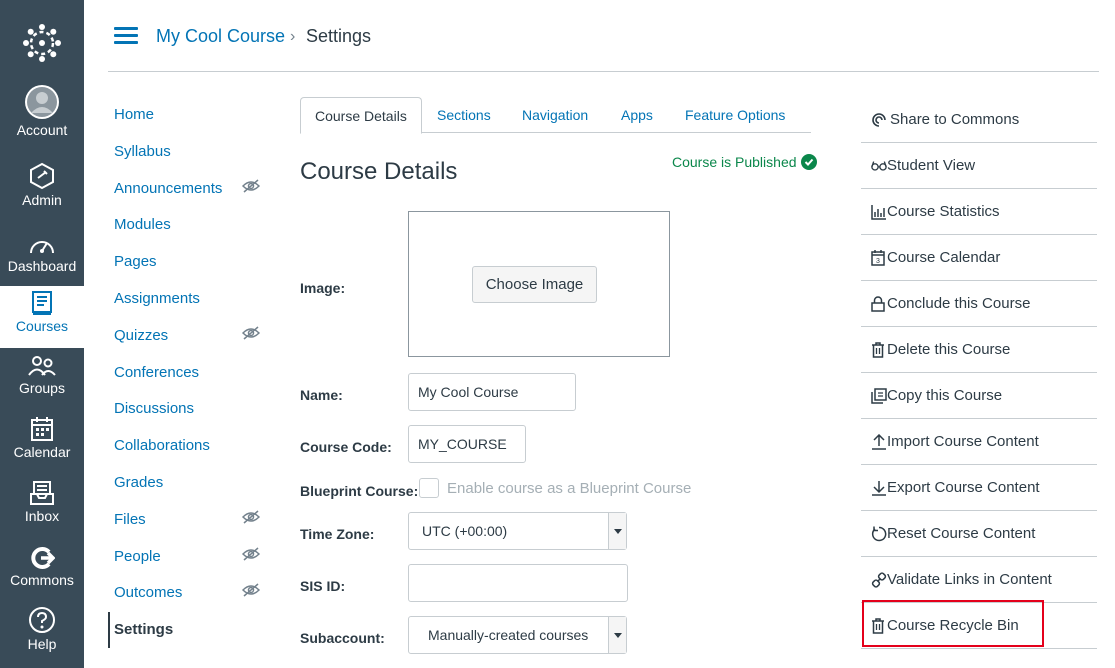 Image resolution: width=1115 pixels, height=668 pixels. What do you see at coordinates (617, 635) in the screenshot?
I see `chevron-down-icon` at bounding box center [617, 635].